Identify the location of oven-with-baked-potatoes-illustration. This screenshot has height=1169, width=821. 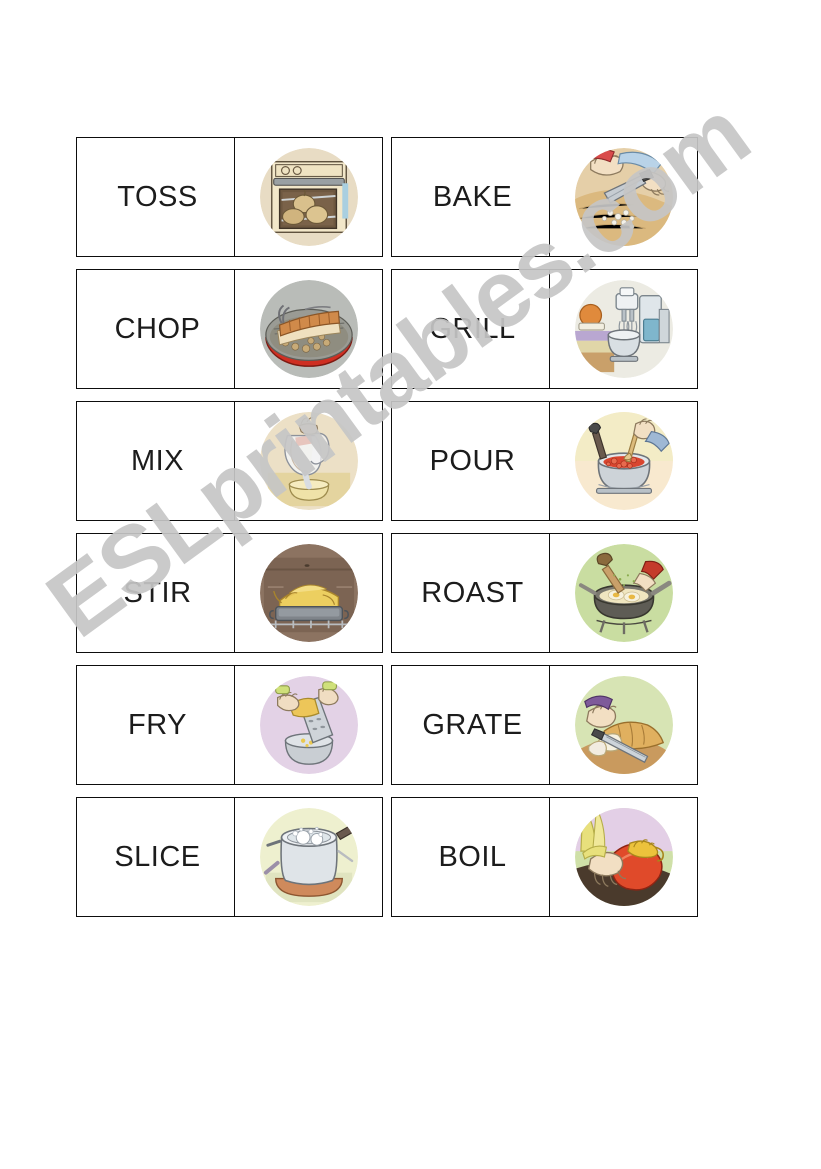
(308, 197).